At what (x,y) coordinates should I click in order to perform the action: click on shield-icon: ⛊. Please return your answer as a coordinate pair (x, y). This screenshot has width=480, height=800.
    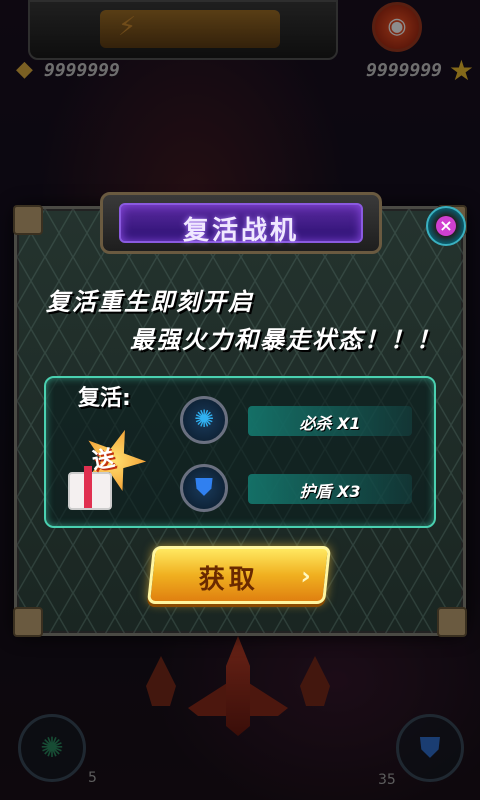
    Looking at the image, I should click on (204, 488).